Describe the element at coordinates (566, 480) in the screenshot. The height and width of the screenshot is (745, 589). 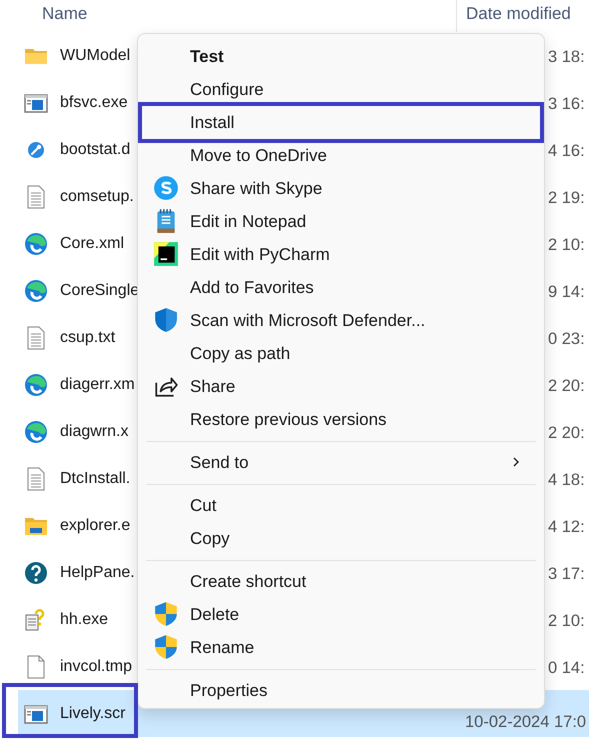
I see `date-modified: 4 18:` at that location.